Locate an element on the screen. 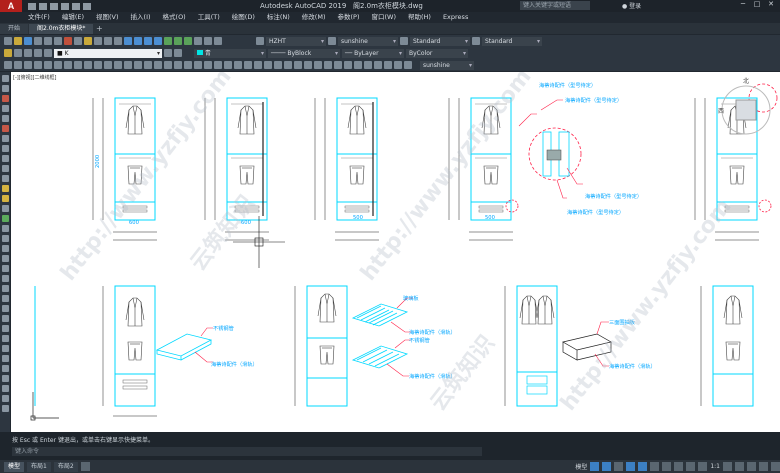 Image resolution: width=780 pixels, height=473 pixels. trim-tool-icon is located at coordinates (5, 368).